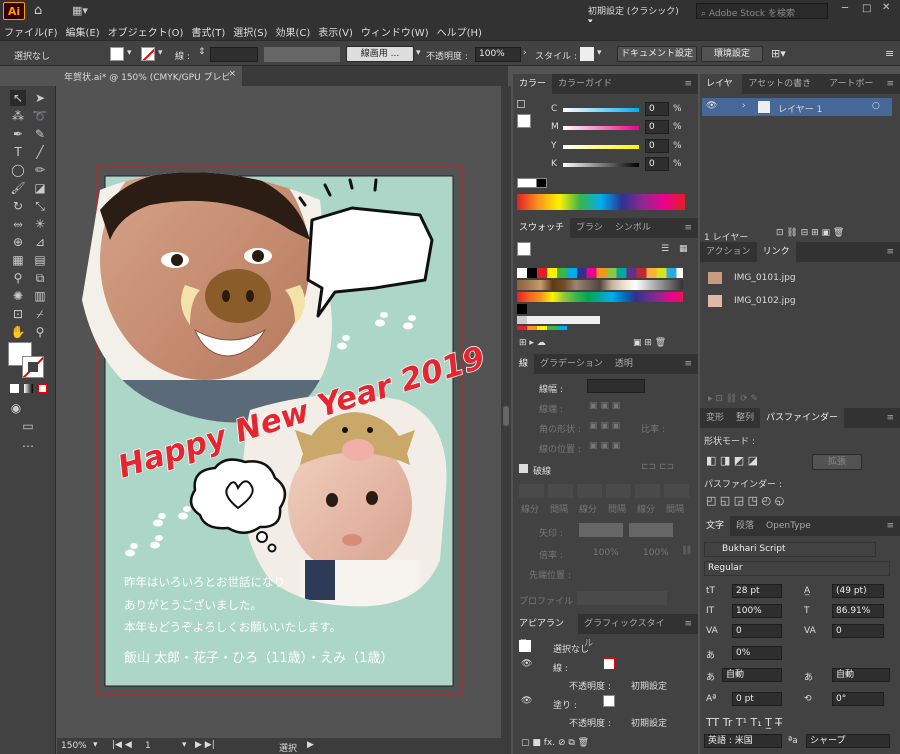  I want to click on appearance-footer-icons: ▢ ■ fx. ⊘ ⧉ 🗑, so click(555, 743).